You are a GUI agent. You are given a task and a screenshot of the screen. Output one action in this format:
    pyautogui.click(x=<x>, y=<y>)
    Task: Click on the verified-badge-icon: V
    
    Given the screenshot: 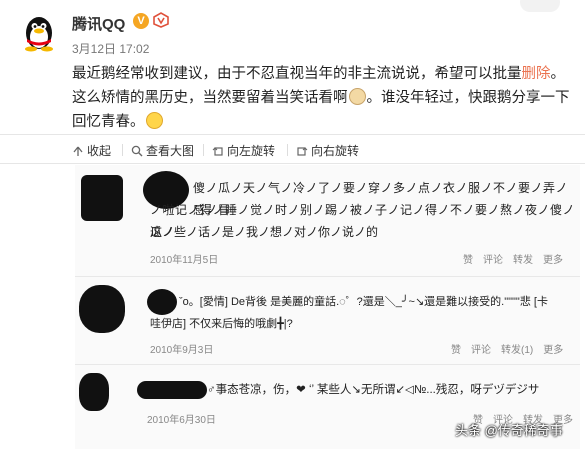 What is the action you would take?
    pyautogui.click(x=141, y=21)
    